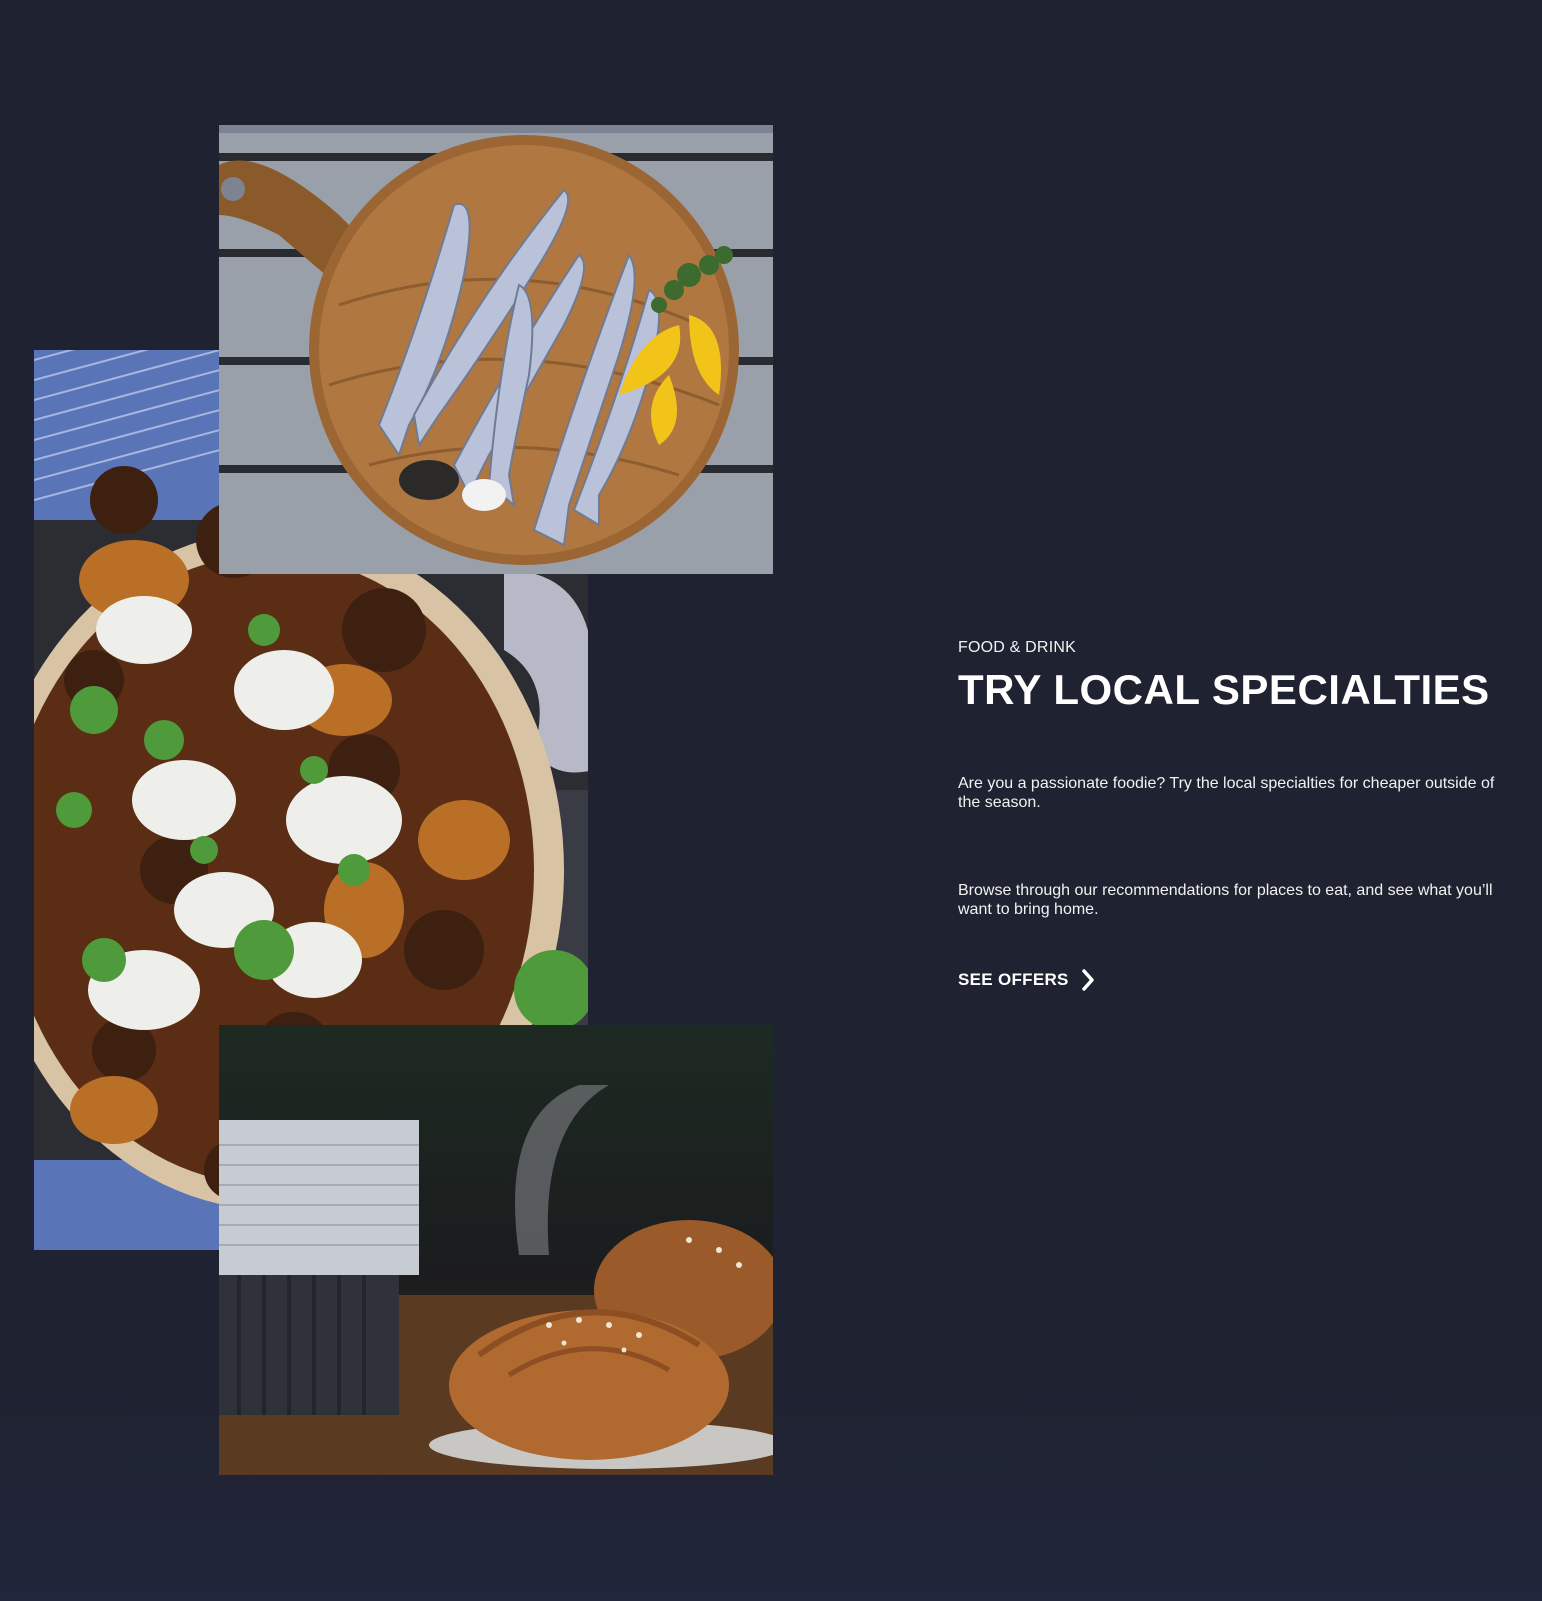 The width and height of the screenshot is (1542, 1601). Describe the element at coordinates (1017, 647) in the screenshot. I see `section-eyebrow: FOOD & DRINK` at that location.